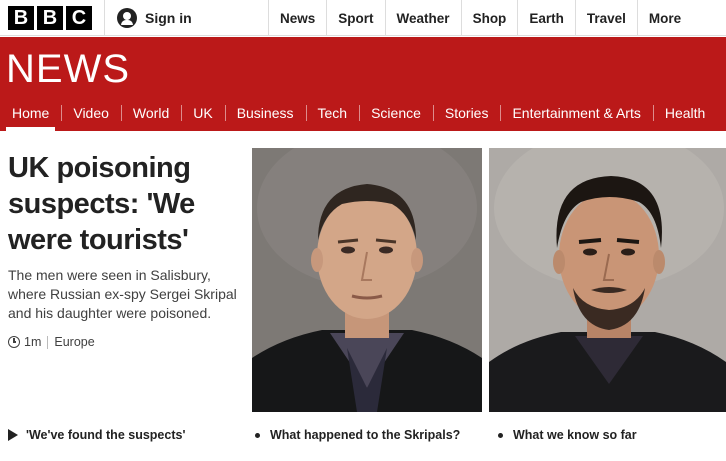 The height and width of the screenshot is (461, 726). I want to click on top-nav-sport: Sport, so click(355, 18).